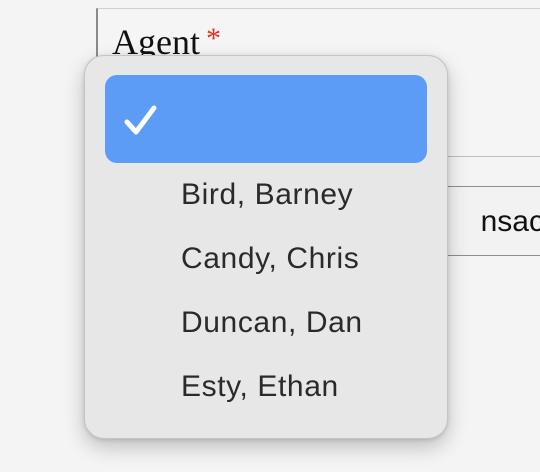 This screenshot has height=472, width=540. Describe the element at coordinates (490, 156) in the screenshot. I see `form-divider` at that location.